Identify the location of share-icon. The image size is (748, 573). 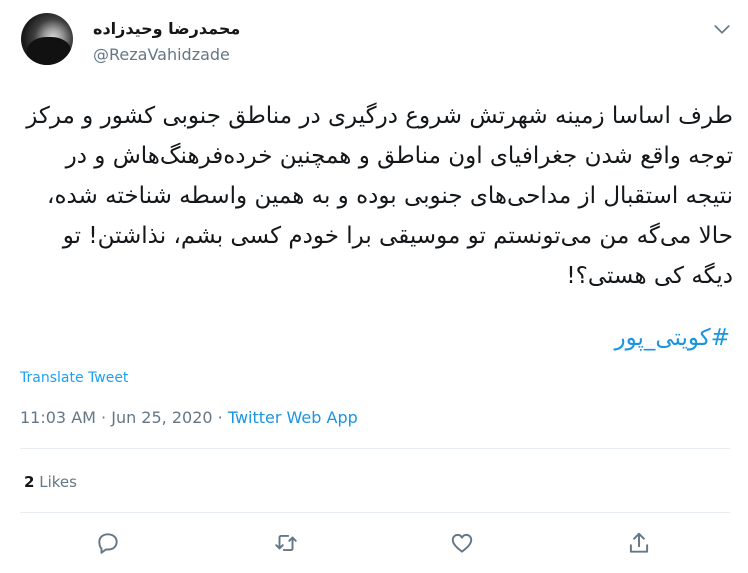
(639, 543).